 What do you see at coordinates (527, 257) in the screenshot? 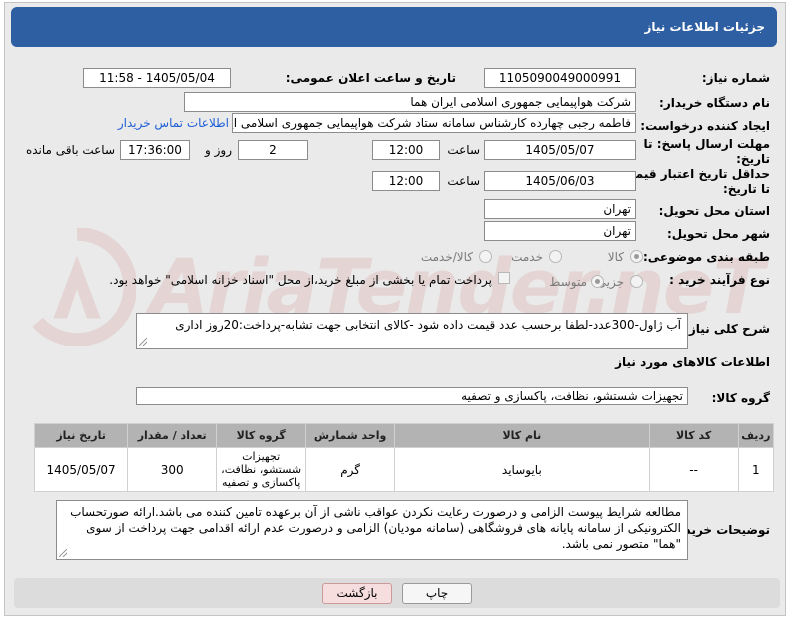
I see `category-option-service: خدمت` at bounding box center [527, 257].